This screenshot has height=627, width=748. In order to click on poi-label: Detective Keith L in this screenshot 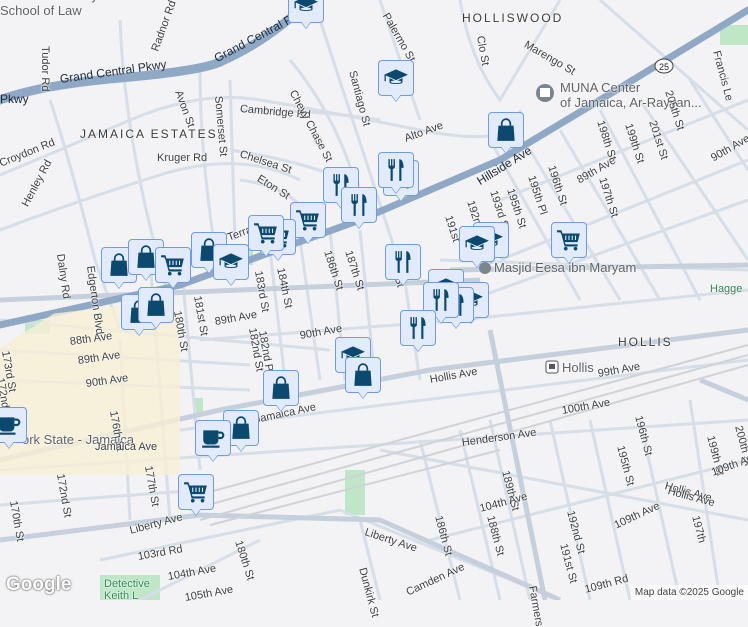, I will do `click(127, 590)`.